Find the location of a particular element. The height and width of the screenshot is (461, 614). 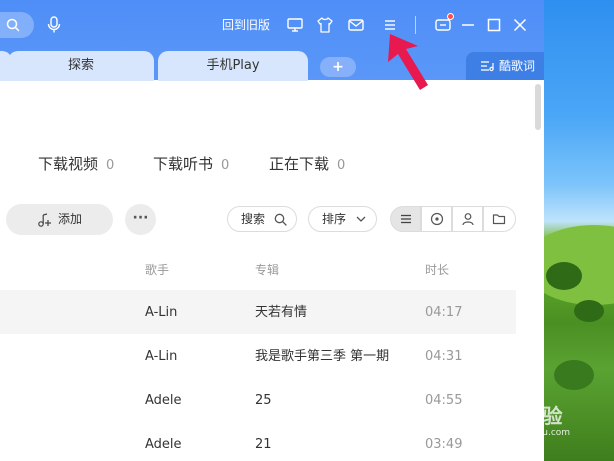

category-download-audiobook: 下载听书 0 is located at coordinates (191, 165).